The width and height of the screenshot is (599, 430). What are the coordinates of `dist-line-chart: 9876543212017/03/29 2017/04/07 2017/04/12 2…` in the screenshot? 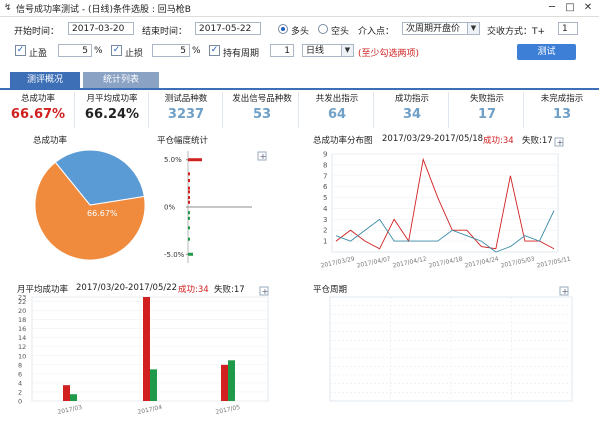 It's located at (446, 203).